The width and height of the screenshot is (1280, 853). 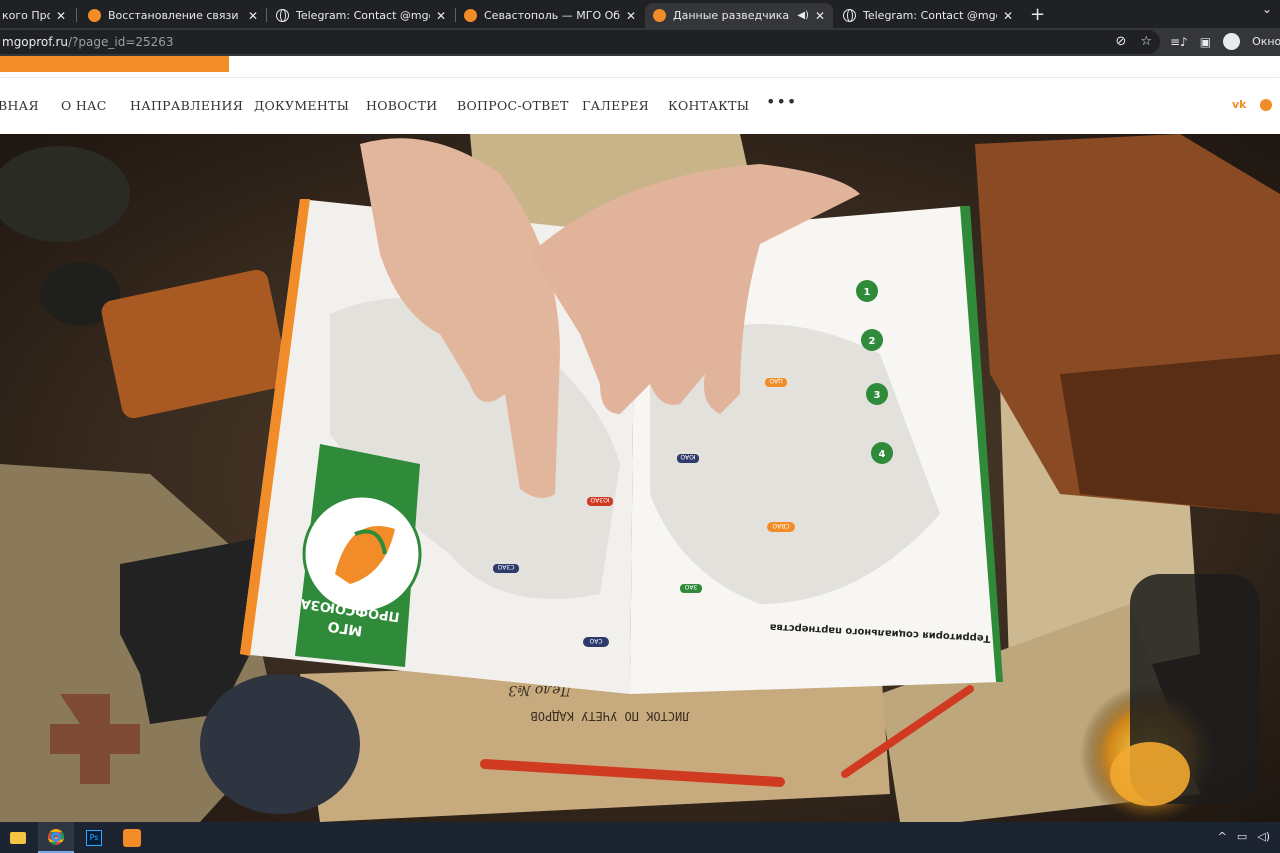 What do you see at coordinates (776, 380) in the screenshot?
I see `map-badge-label: ЦАО` at bounding box center [776, 380].